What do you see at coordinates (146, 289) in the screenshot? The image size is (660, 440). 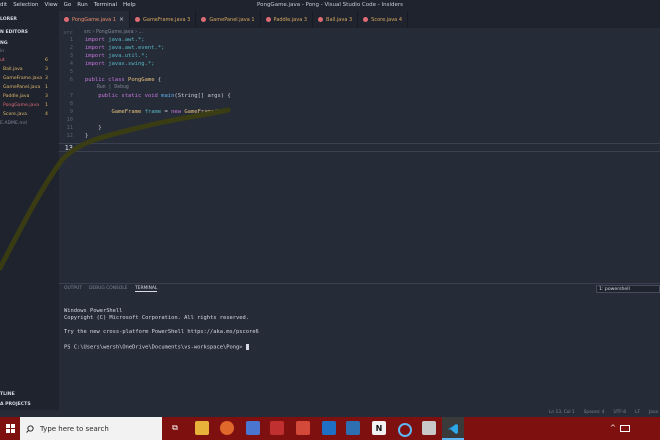 I see `tab-terminal: TERMINAL` at bounding box center [146, 289].